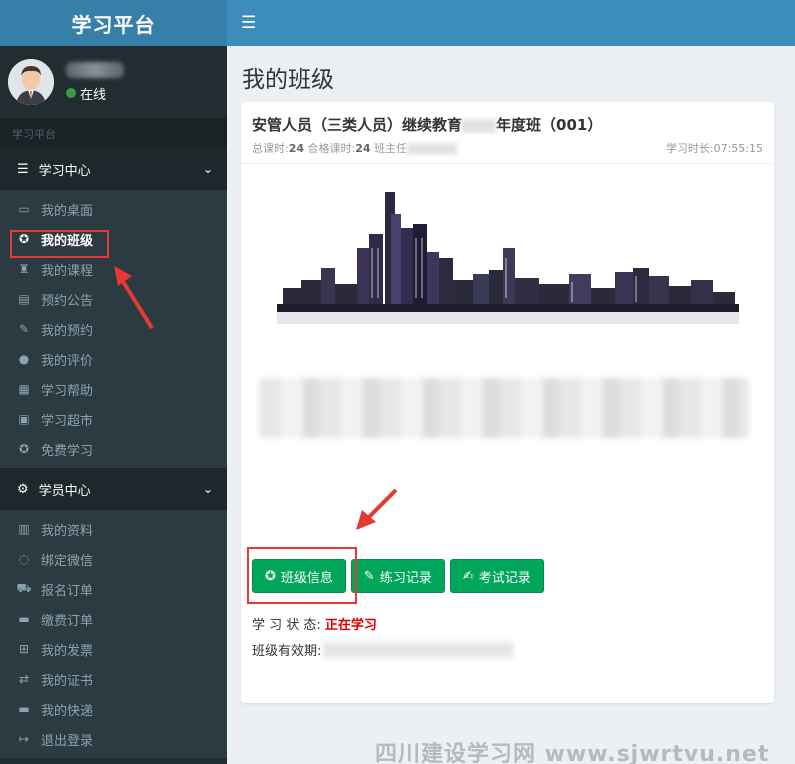 The width and height of the screenshot is (795, 764). I want to click on class-validity: 班级有效期:, so click(383, 649).